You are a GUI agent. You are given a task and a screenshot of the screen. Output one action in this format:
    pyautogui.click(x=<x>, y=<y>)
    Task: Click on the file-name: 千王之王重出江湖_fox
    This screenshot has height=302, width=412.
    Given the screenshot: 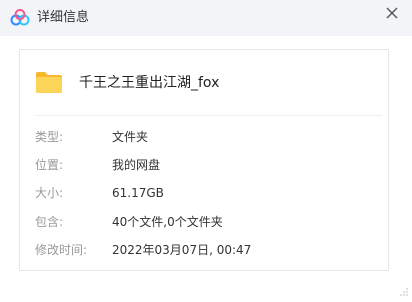 What is the action you would take?
    pyautogui.click(x=149, y=83)
    